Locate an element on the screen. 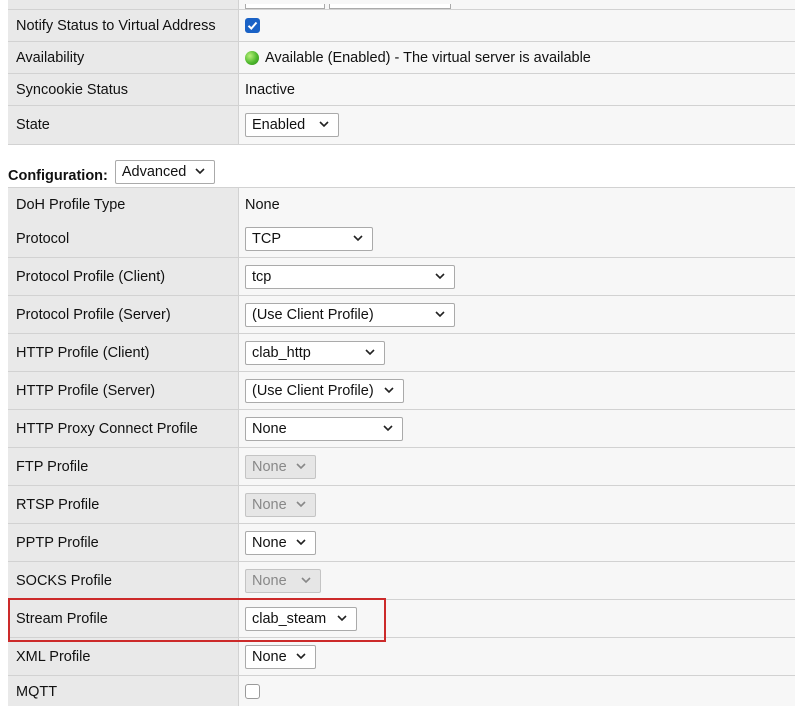 The height and width of the screenshot is (706, 795). protocol-client-value: tcp is located at coordinates (517, 276).